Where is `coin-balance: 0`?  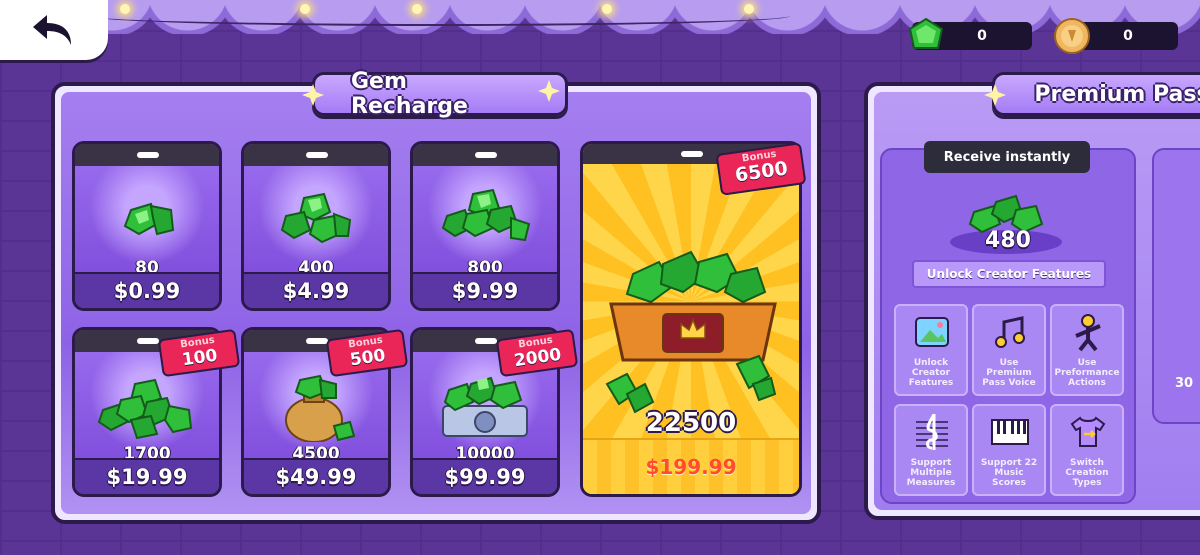 coin-balance: 0 is located at coordinates (1116, 36).